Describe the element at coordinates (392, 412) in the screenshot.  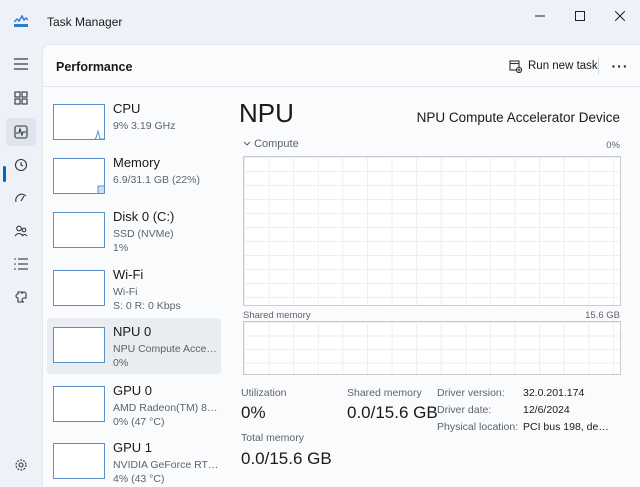
I see `shared-memory-value: 0.0/15.6 GB` at that location.